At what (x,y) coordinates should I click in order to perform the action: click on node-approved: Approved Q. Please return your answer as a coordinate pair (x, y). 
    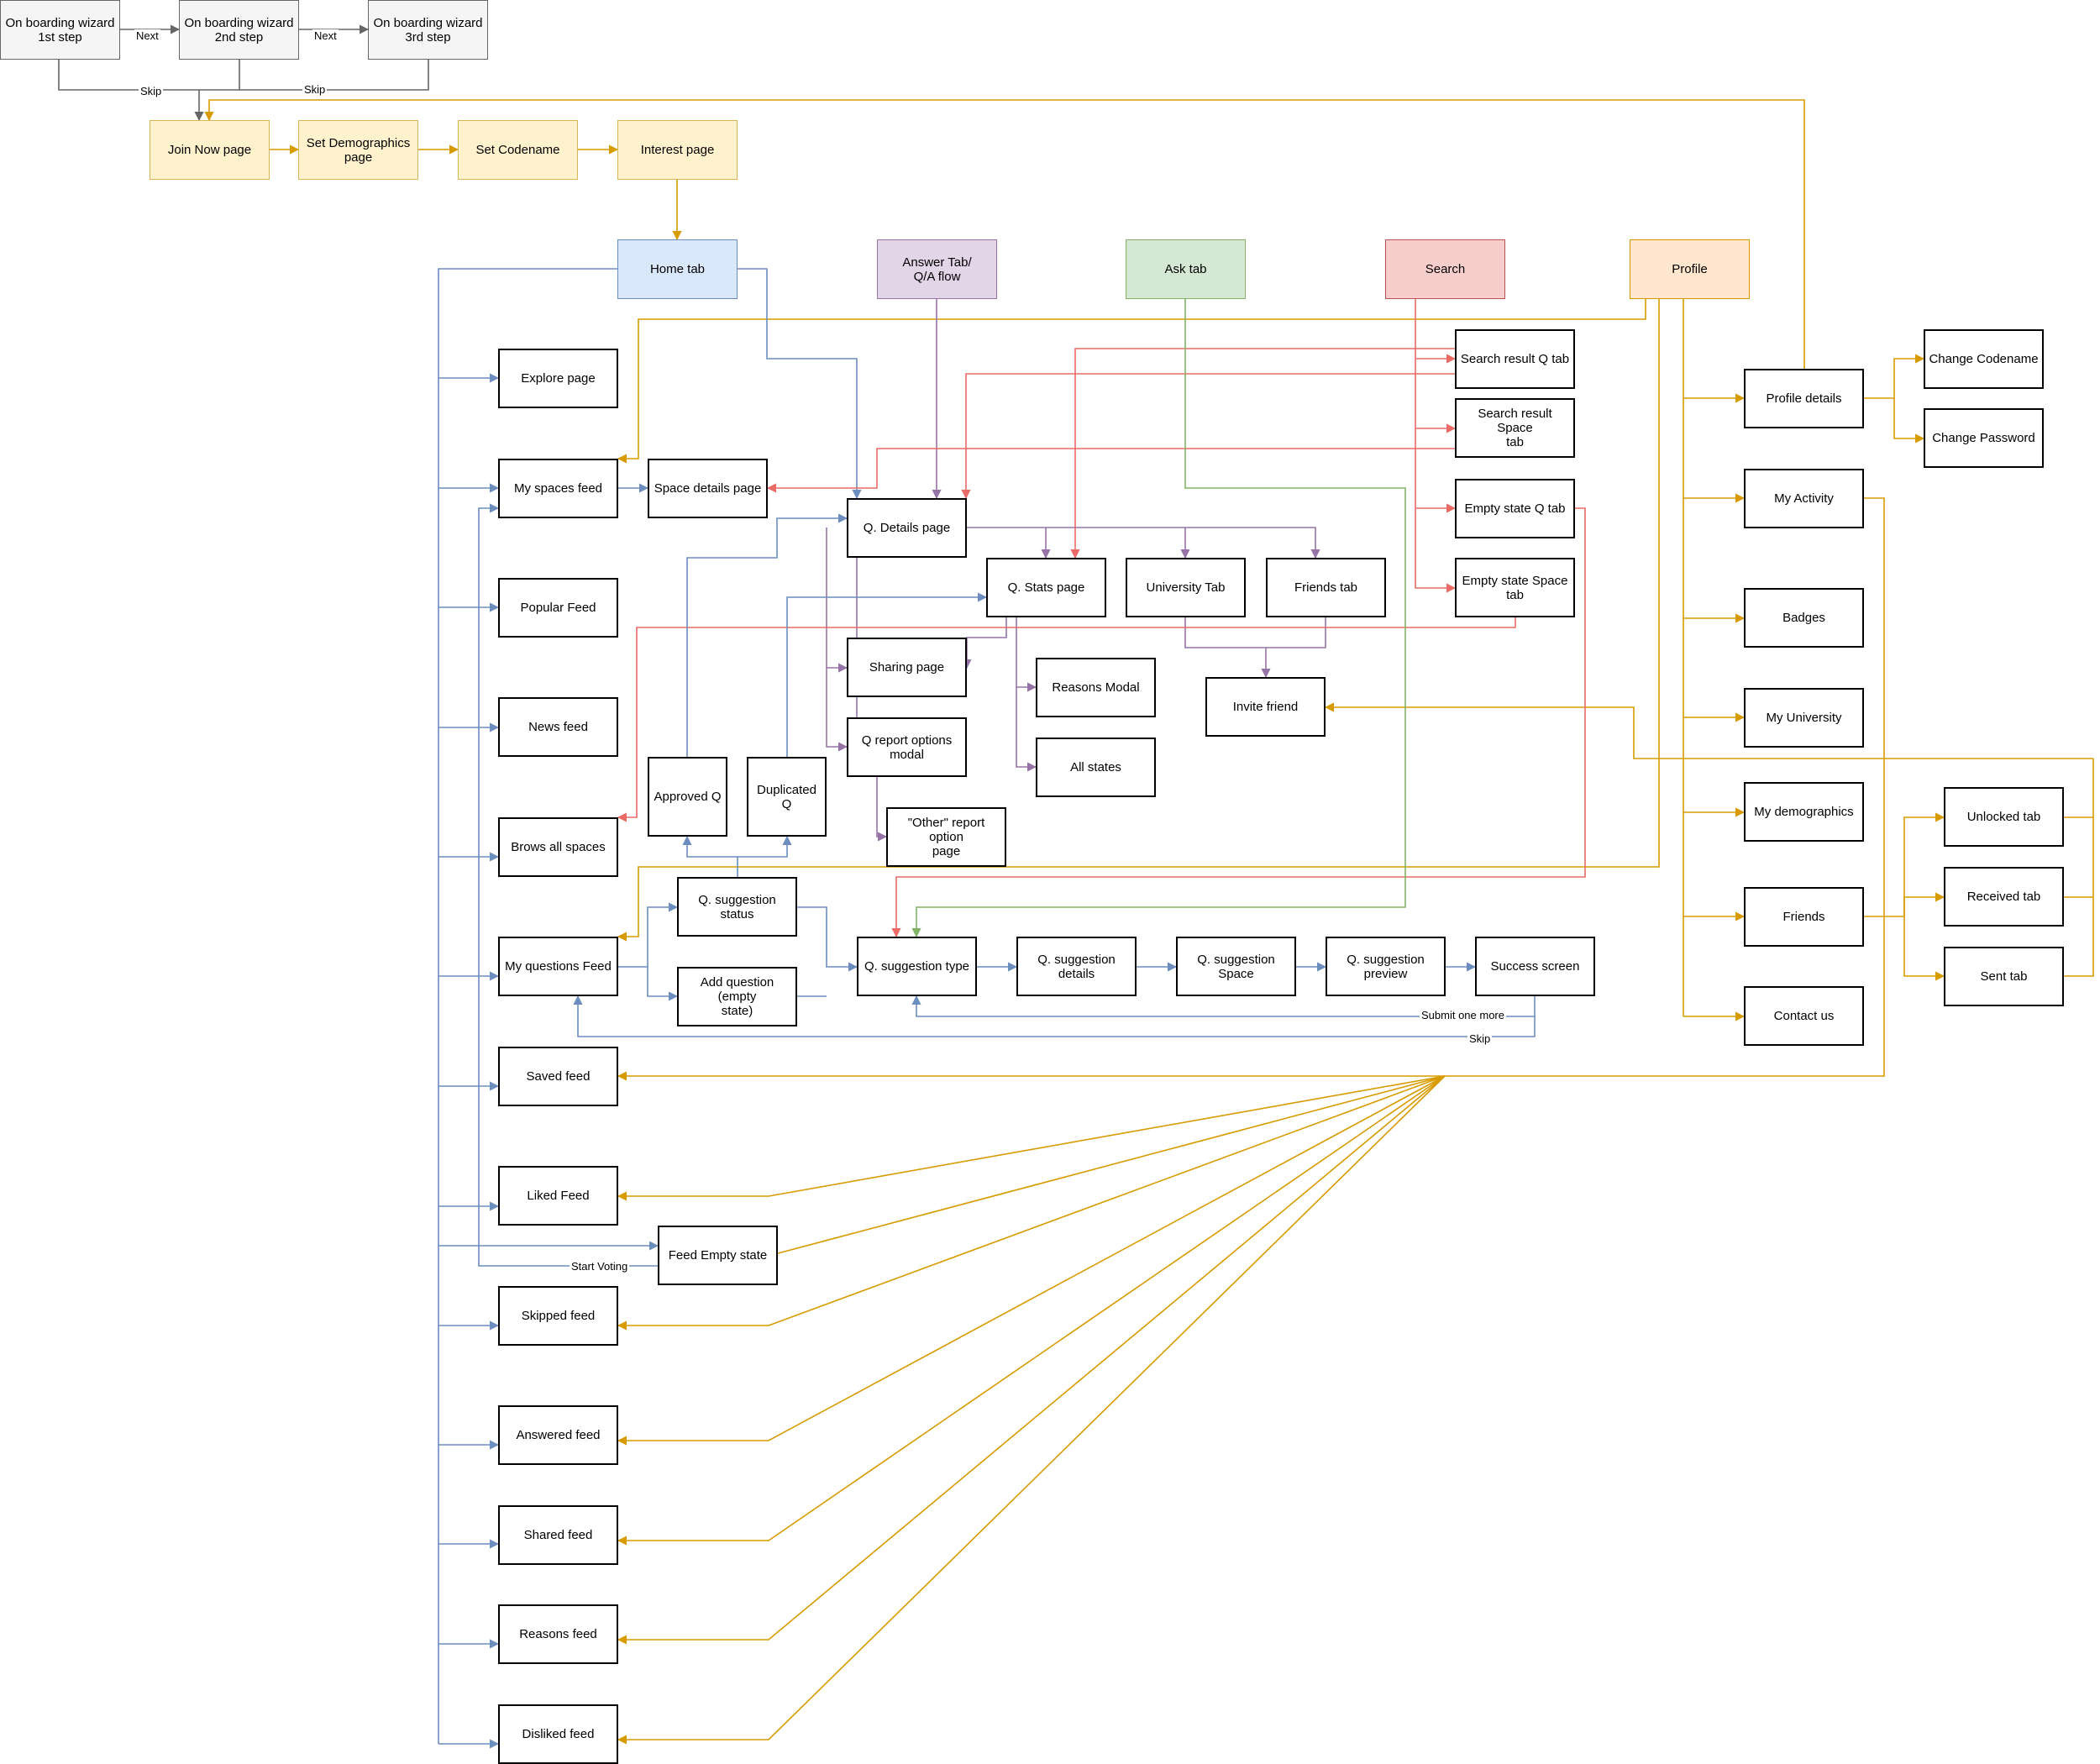
    Looking at the image, I should click on (687, 797).